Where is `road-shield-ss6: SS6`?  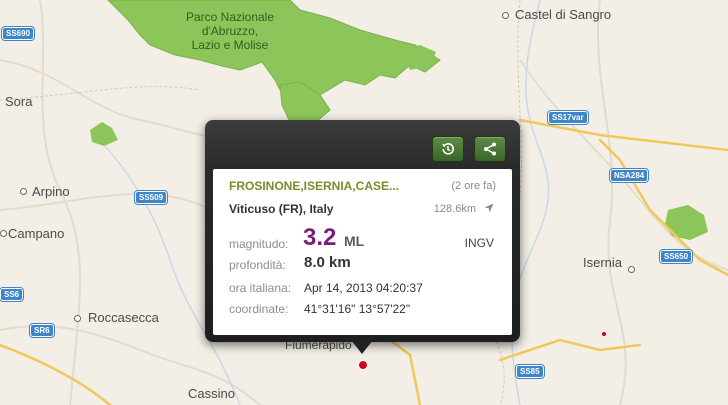 road-shield-ss6: SS6 is located at coordinates (12, 294).